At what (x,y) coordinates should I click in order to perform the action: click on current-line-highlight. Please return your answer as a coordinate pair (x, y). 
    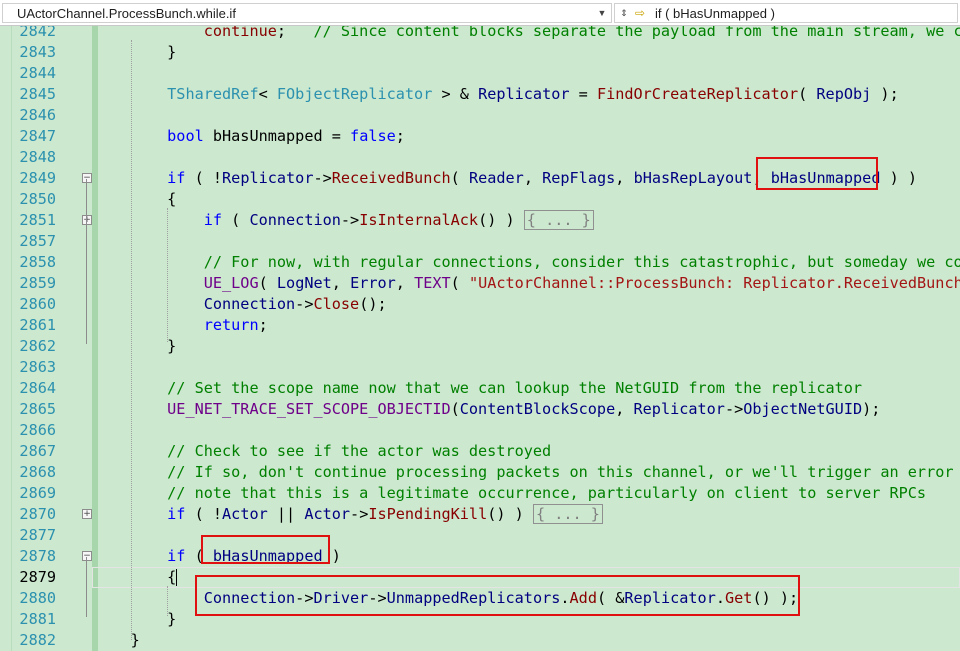
    Looking at the image, I should click on (526, 577).